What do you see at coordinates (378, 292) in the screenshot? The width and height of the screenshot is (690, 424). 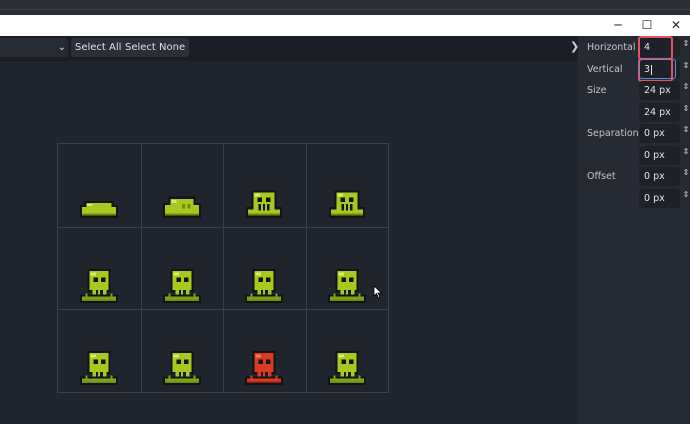 I see `mouse-cursor-icon` at bounding box center [378, 292].